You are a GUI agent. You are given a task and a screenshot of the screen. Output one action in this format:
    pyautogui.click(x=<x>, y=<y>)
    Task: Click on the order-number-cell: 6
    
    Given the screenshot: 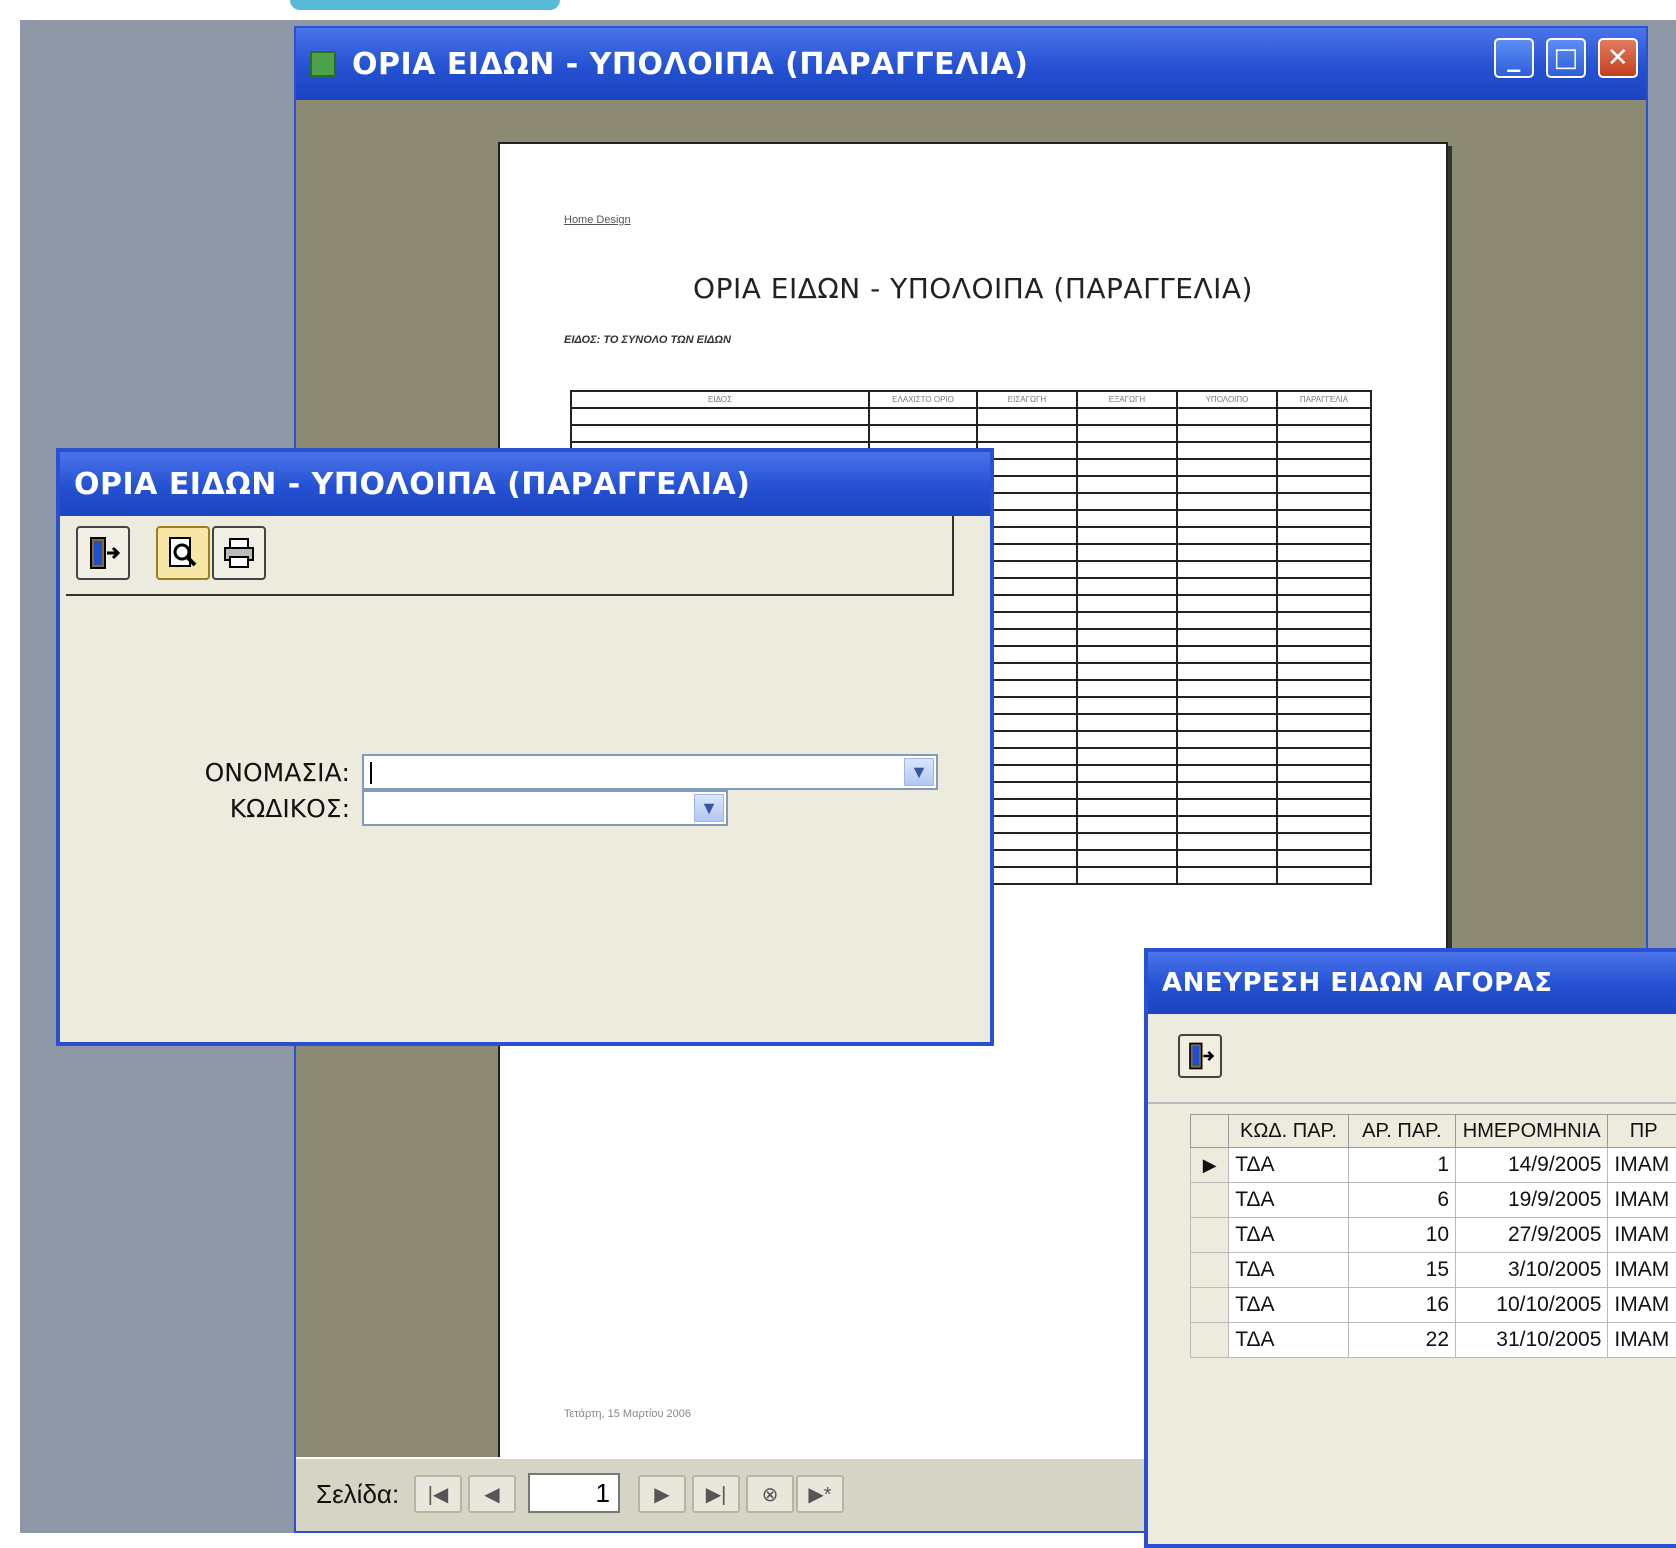 What is the action you would take?
    pyautogui.click(x=1401, y=1200)
    